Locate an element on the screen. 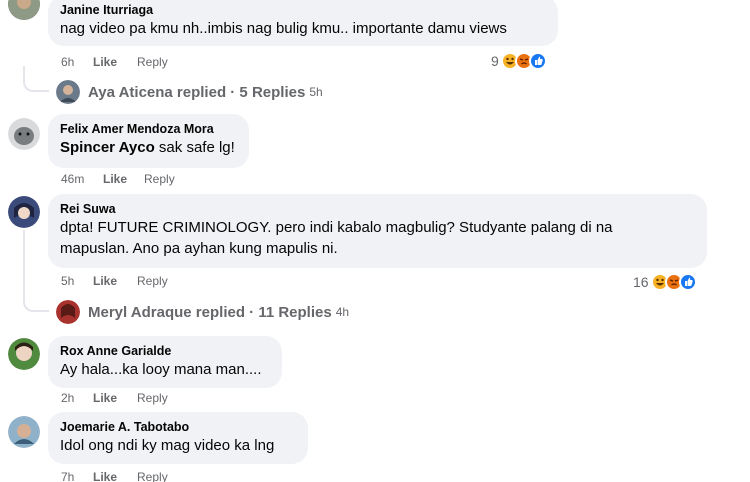 This screenshot has width=750, height=482. reaction-count: 9 is located at coordinates (495, 61).